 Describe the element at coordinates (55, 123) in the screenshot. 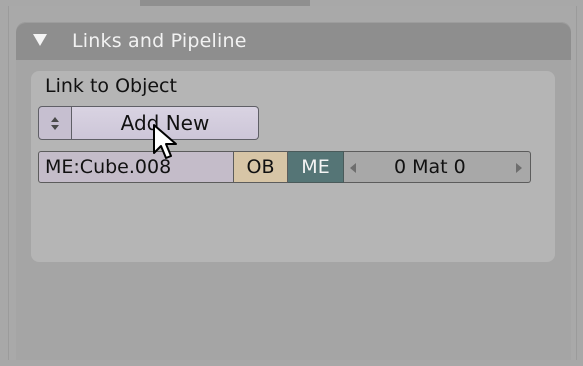

I see `browse-datablock-button` at that location.